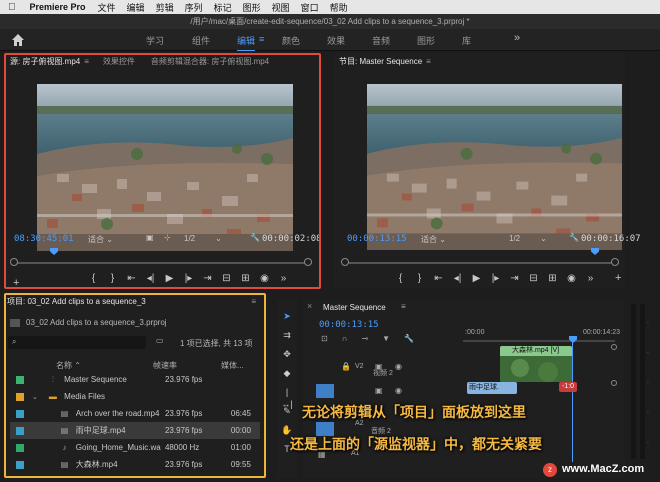  What do you see at coordinates (428, 61) in the screenshot?
I see `program-tab-menu-icon: ≡` at bounding box center [428, 61].